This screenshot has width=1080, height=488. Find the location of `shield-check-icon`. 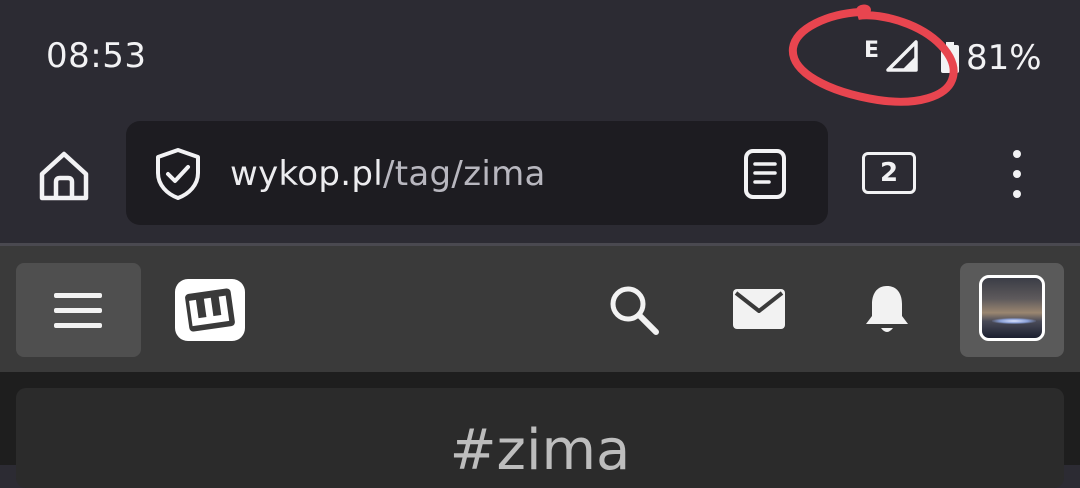

shield-check-icon is located at coordinates (178, 174).